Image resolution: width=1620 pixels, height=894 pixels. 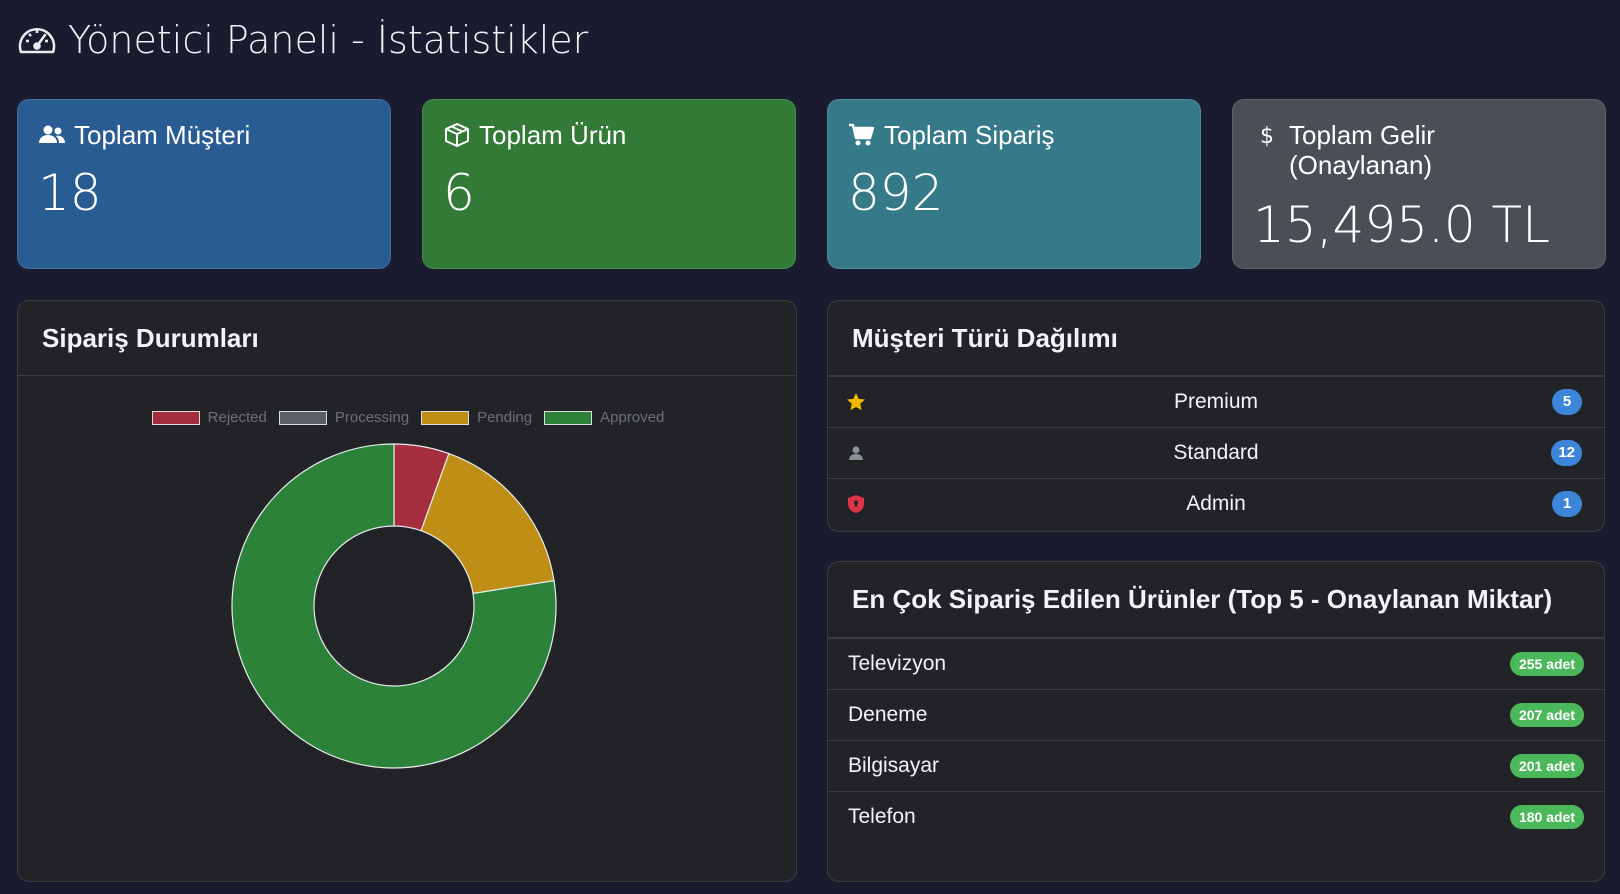 What do you see at coordinates (487, 523) in the screenshot?
I see `donut-slice-pending` at bounding box center [487, 523].